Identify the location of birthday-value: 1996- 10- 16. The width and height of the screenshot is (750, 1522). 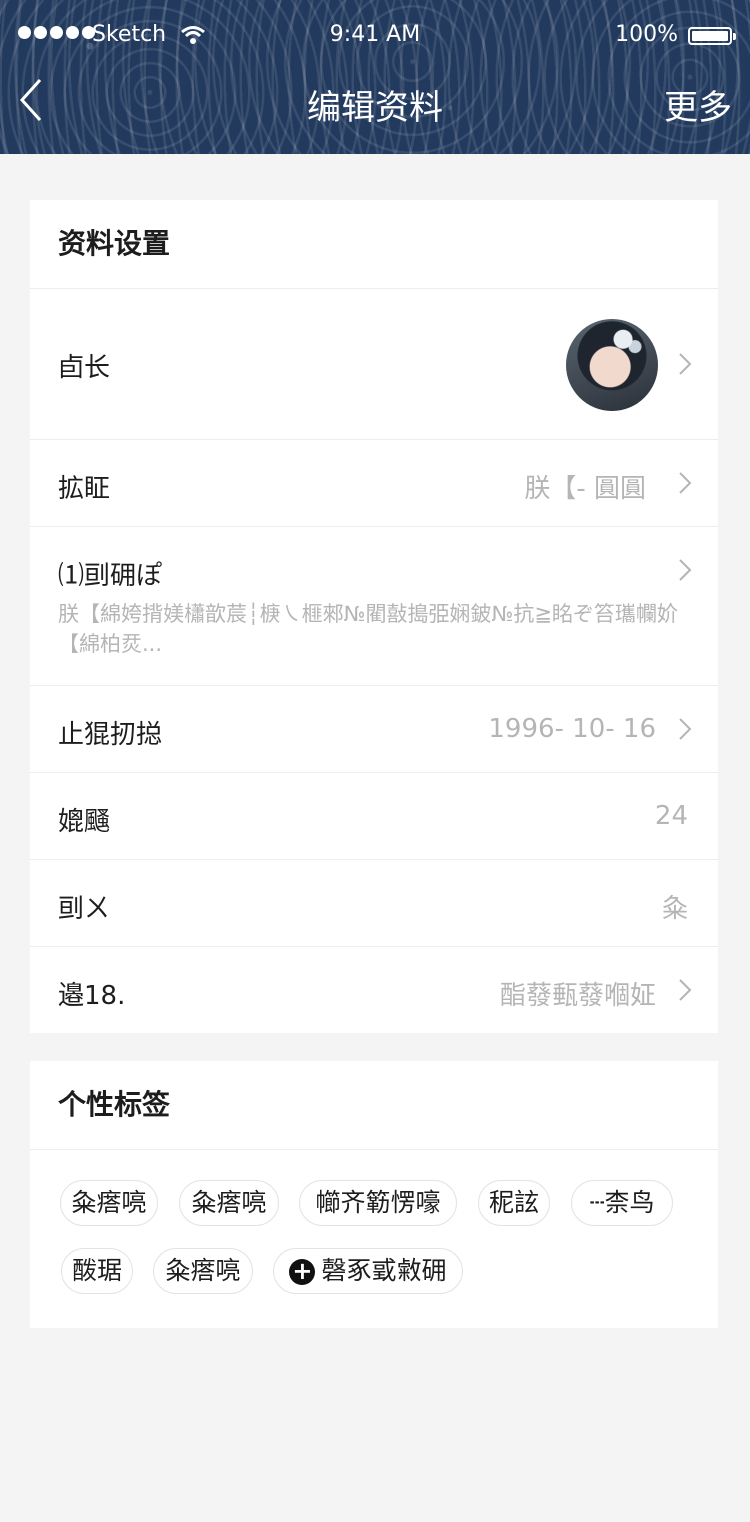
(572, 729).